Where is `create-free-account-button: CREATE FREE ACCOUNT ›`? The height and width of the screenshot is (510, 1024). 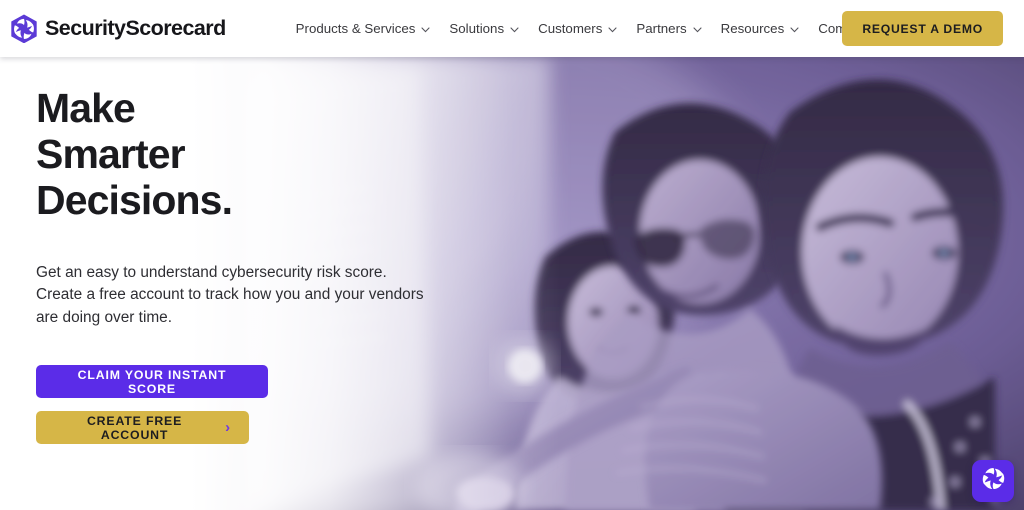
create-free-account-button: CREATE FREE ACCOUNT › is located at coordinates (142, 428).